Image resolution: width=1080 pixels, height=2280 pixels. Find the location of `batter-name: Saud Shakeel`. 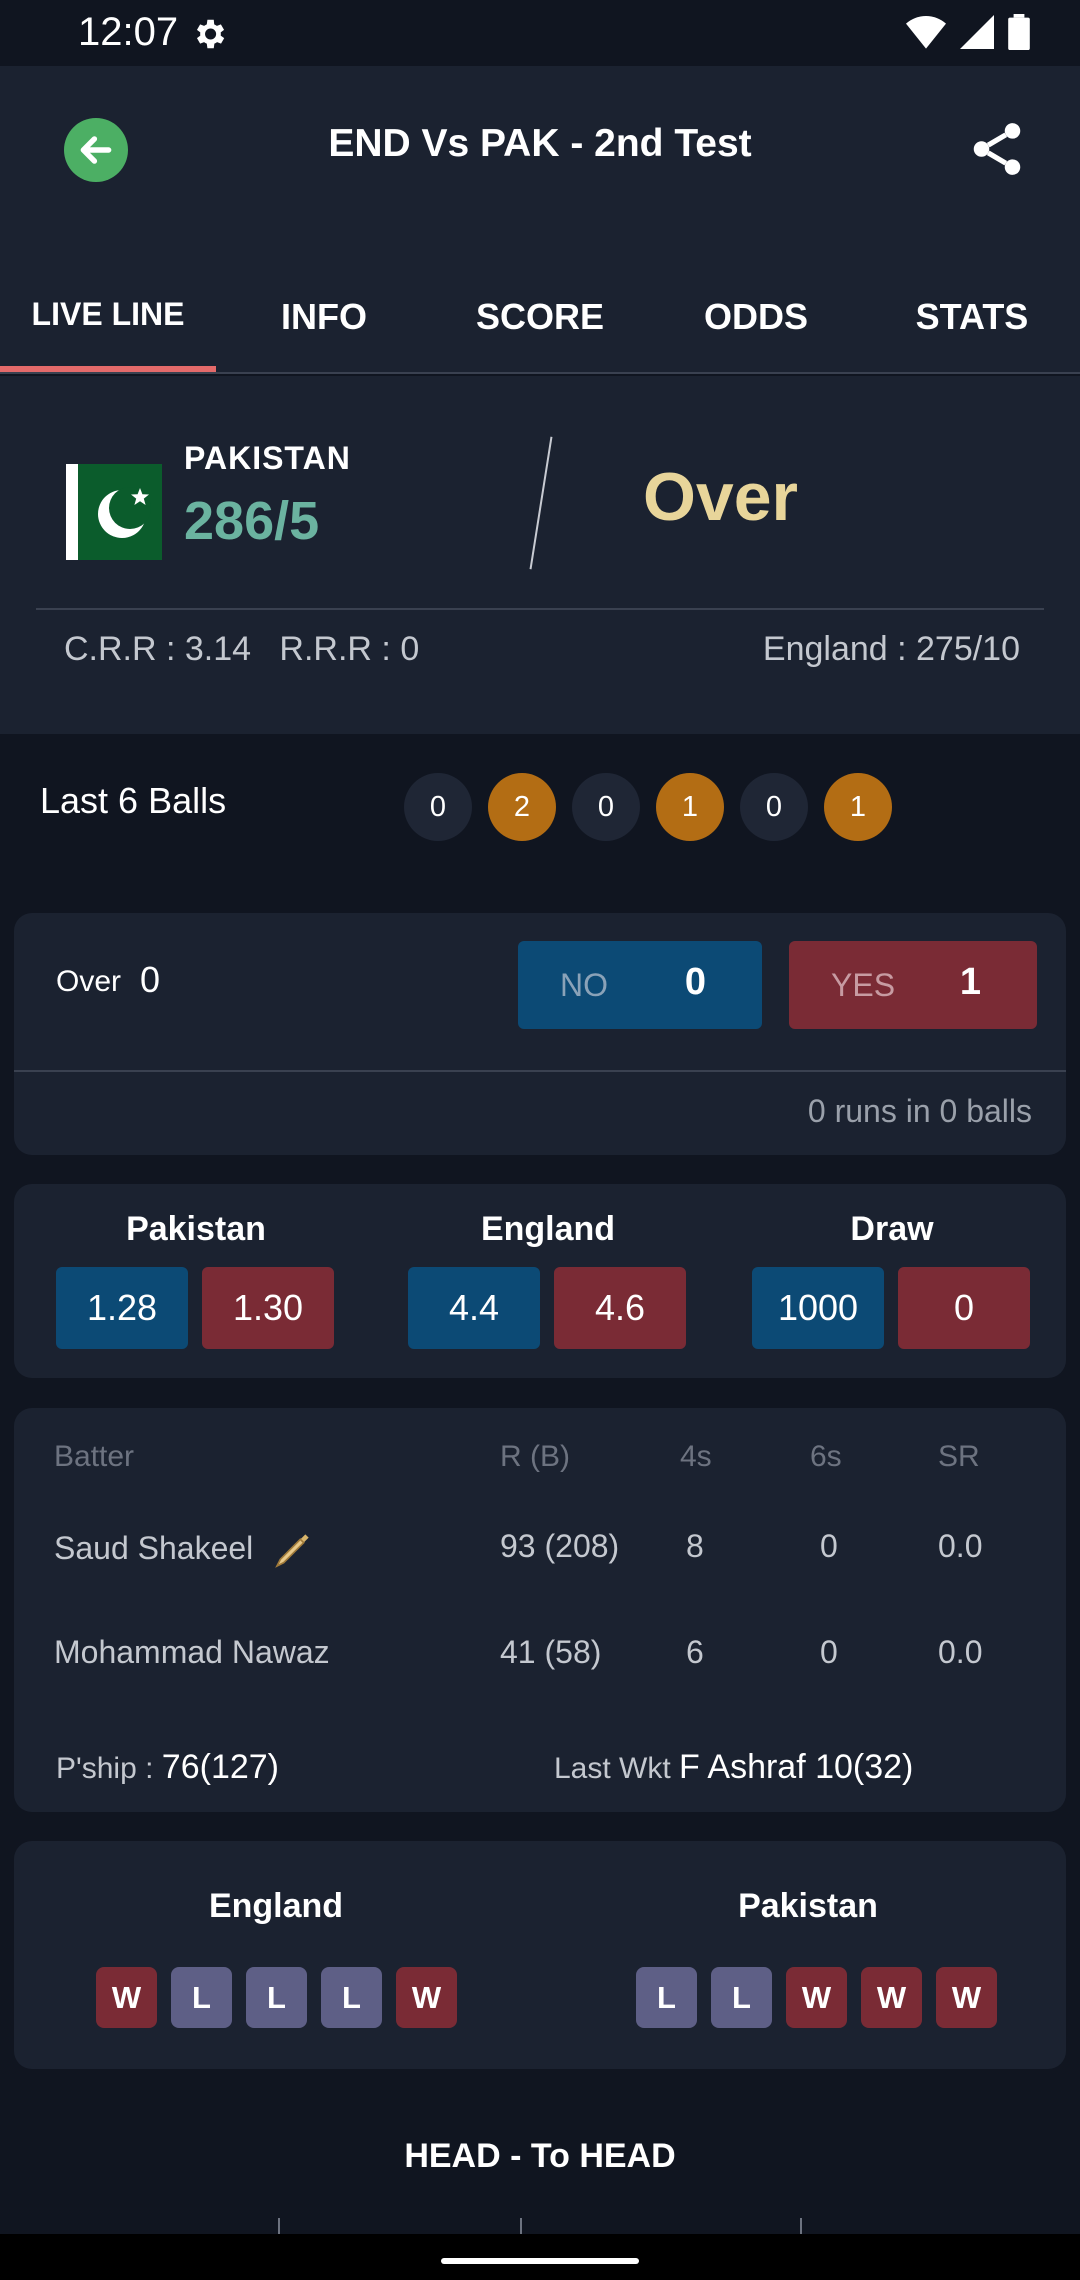

batter-name: Saud Shakeel is located at coordinates (154, 1548).